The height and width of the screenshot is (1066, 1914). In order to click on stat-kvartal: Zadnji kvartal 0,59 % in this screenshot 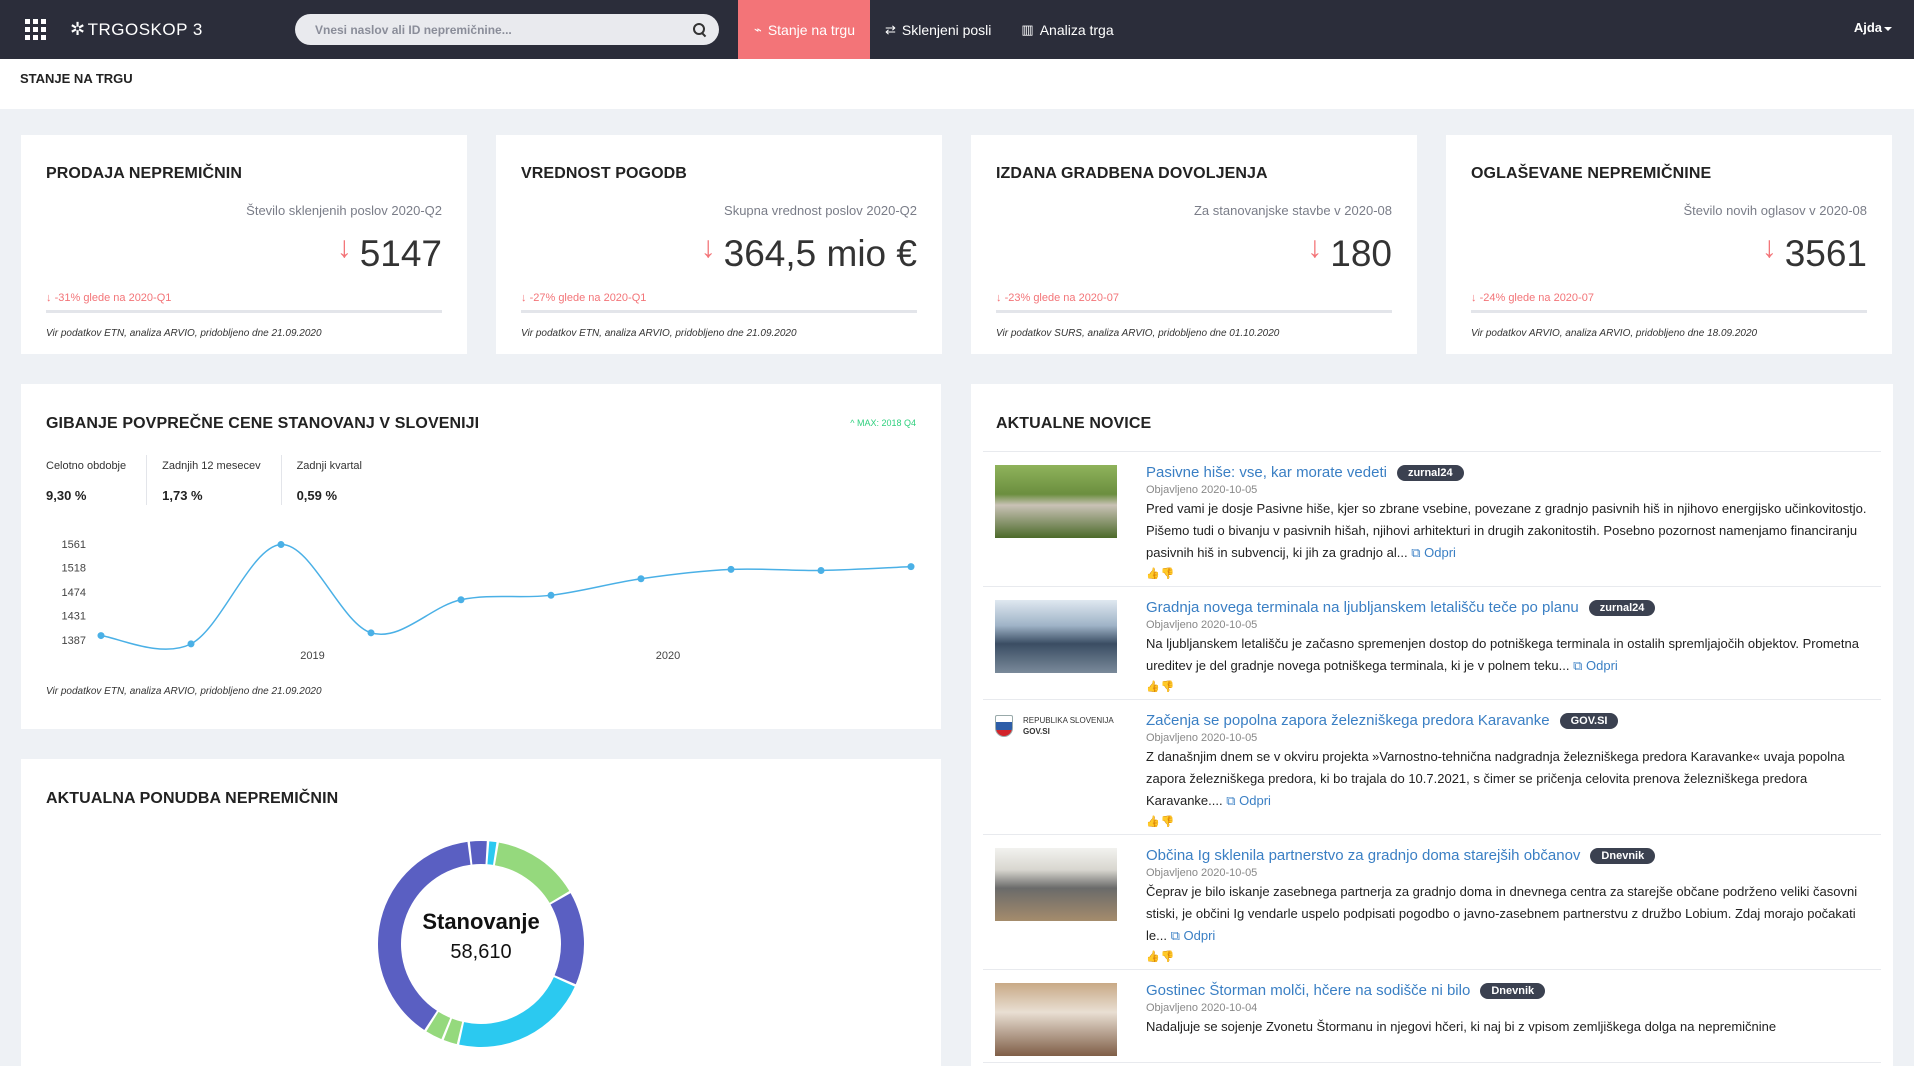, I will do `click(339, 480)`.